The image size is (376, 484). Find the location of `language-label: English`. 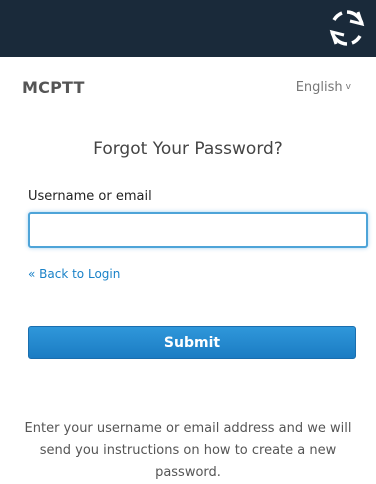

language-label: English is located at coordinates (319, 87).